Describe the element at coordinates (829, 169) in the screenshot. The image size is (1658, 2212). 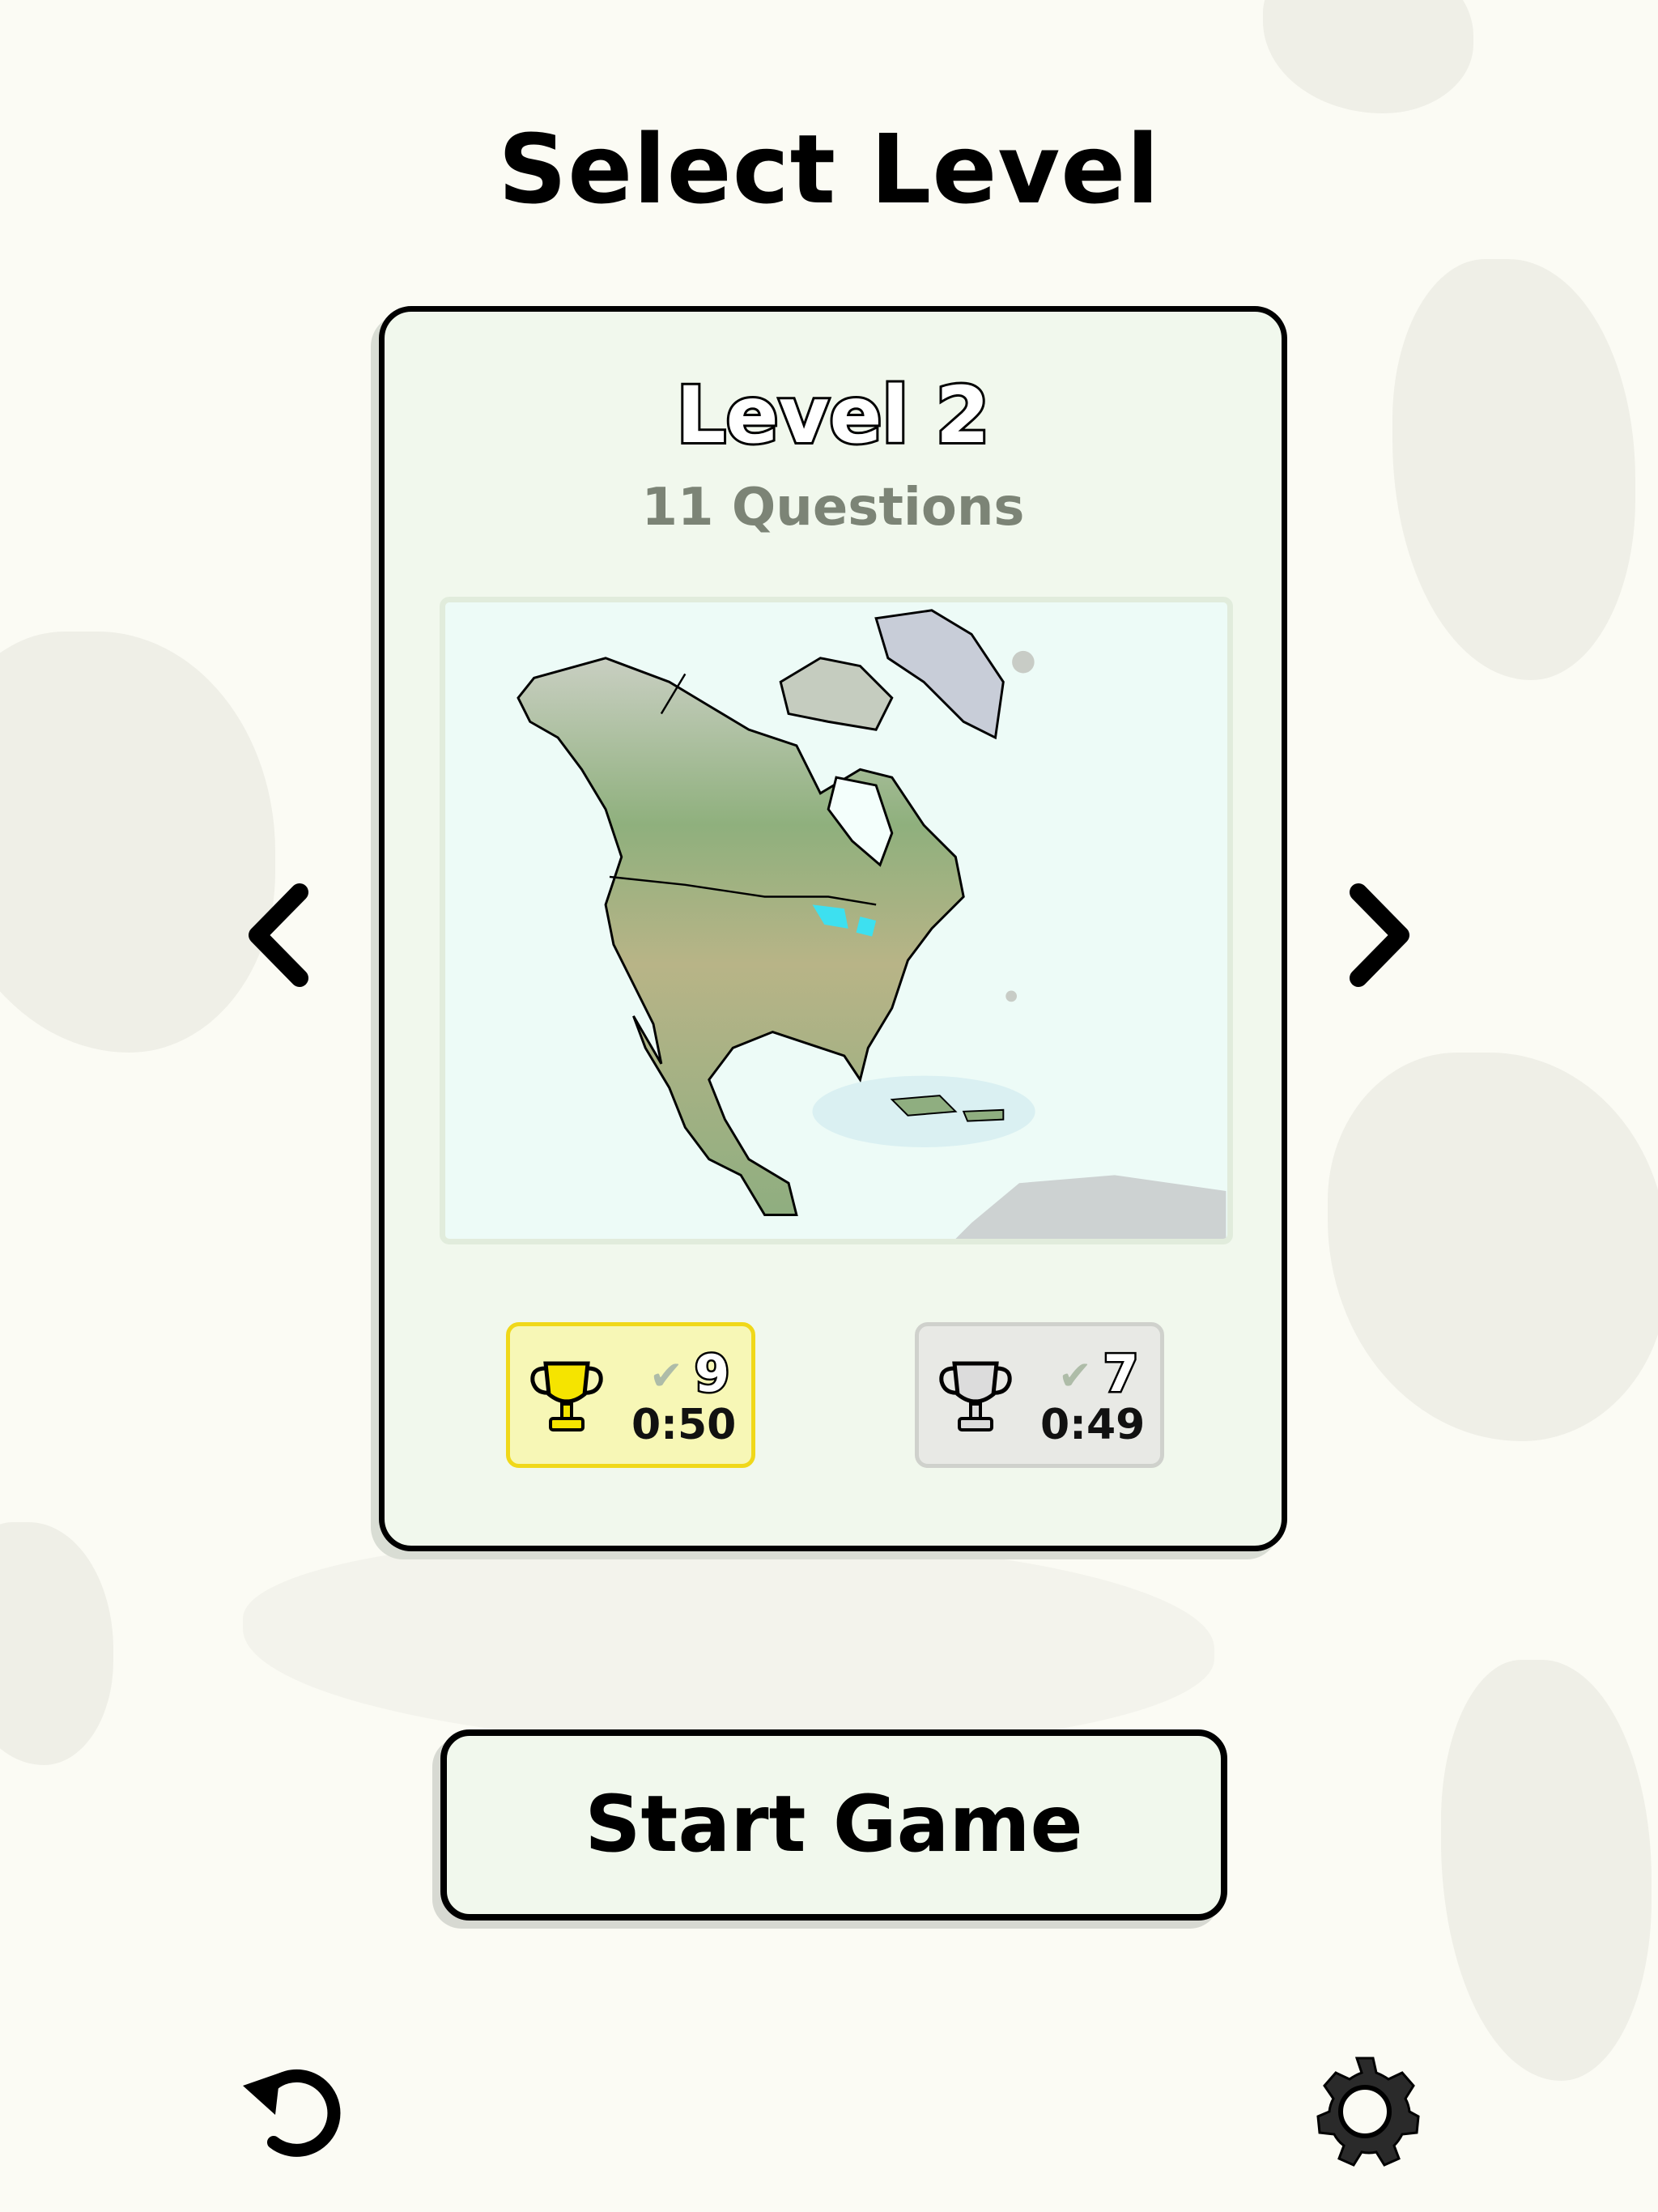
I see `page-title: Select Level` at that location.